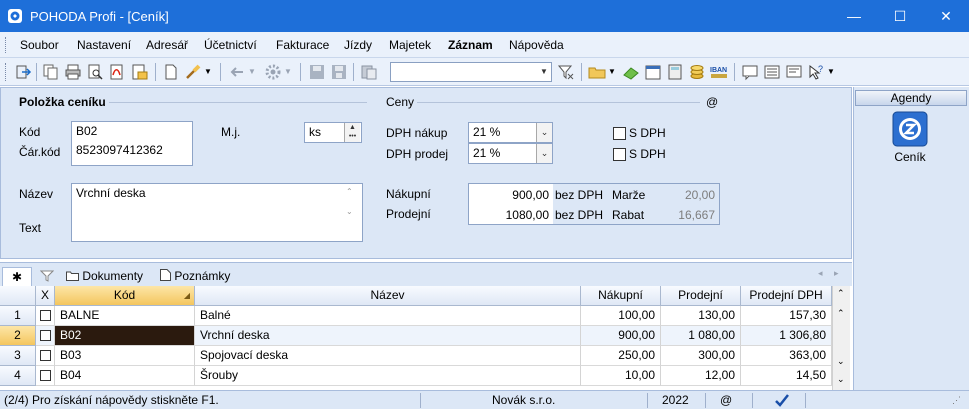  I want to click on cell-kod: B03, so click(125, 356).